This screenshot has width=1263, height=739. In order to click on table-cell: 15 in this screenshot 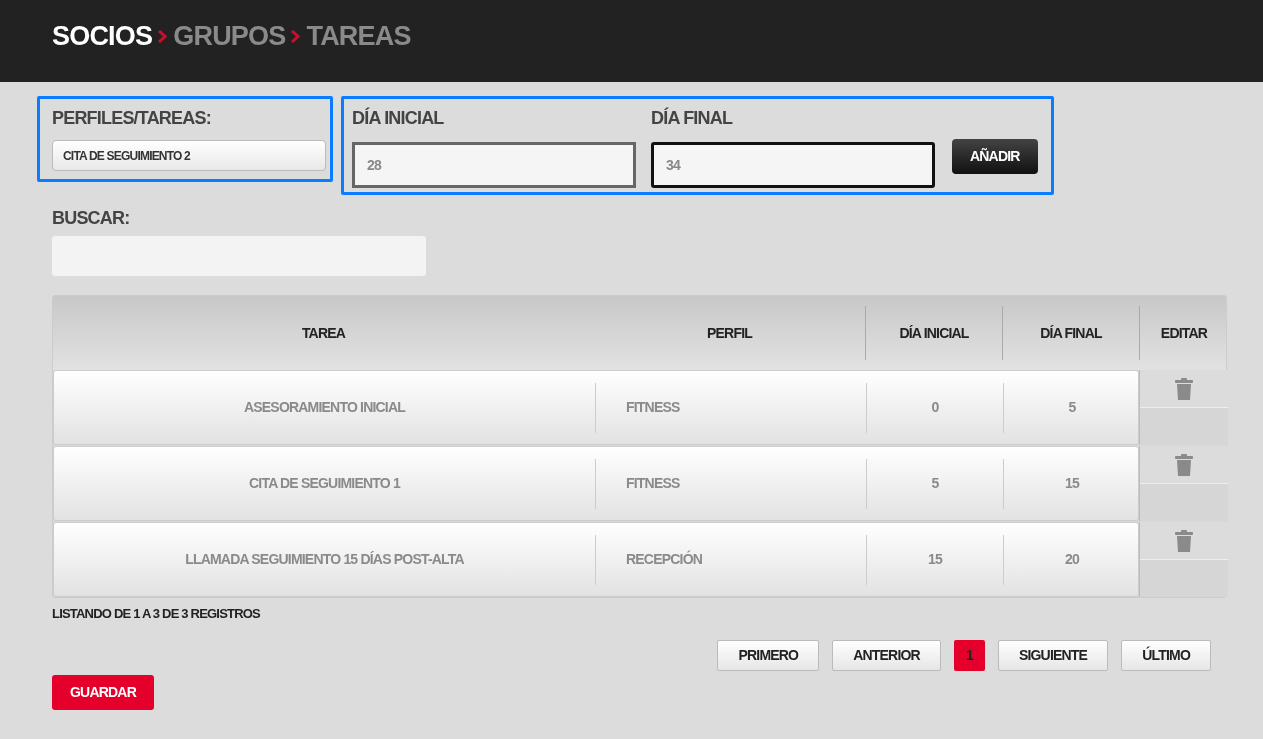, I will do `click(934, 559)`.